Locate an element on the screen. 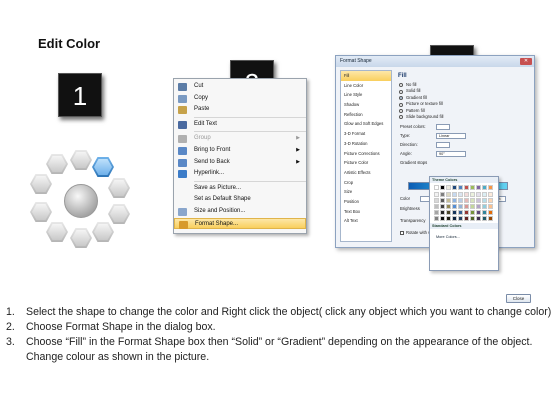 The image size is (560, 420). fill-option-slide-background-fill: Slide background fill is located at coordinates (464, 117).